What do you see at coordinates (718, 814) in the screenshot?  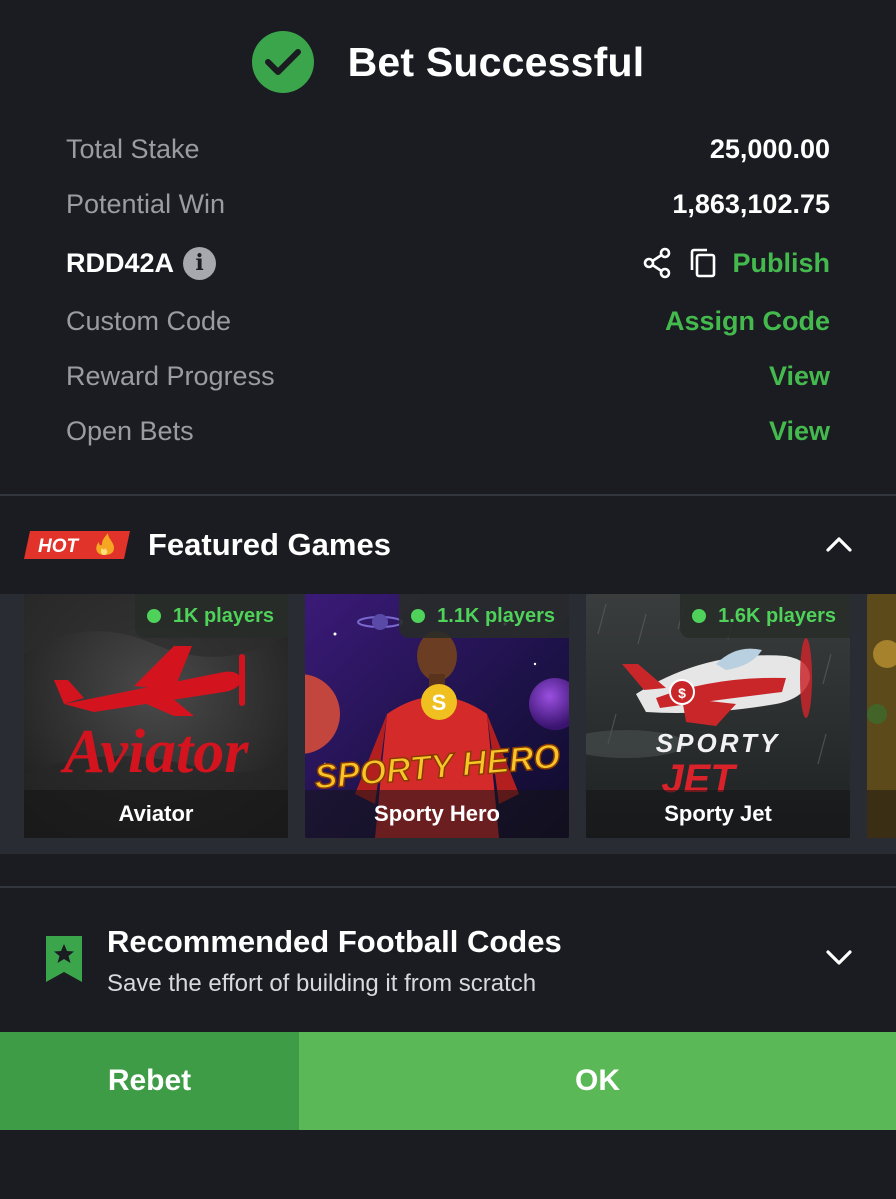 I see `game-name: Sporty Jet` at bounding box center [718, 814].